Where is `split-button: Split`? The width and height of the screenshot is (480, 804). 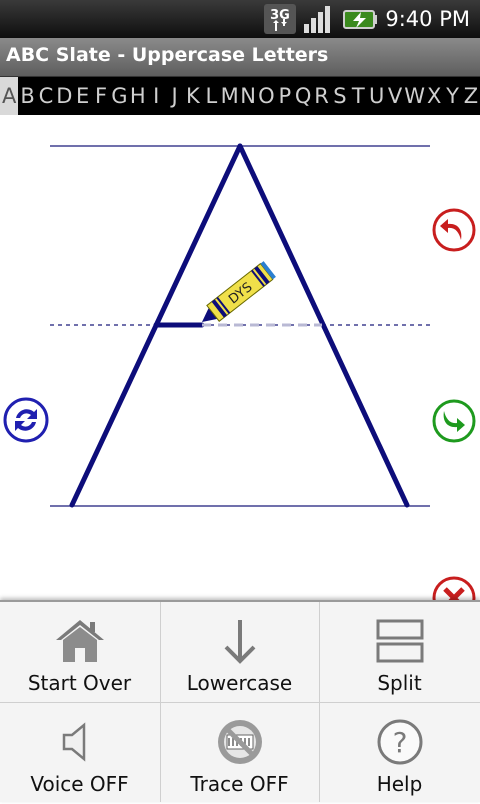
split-button: Split is located at coordinates (399, 651).